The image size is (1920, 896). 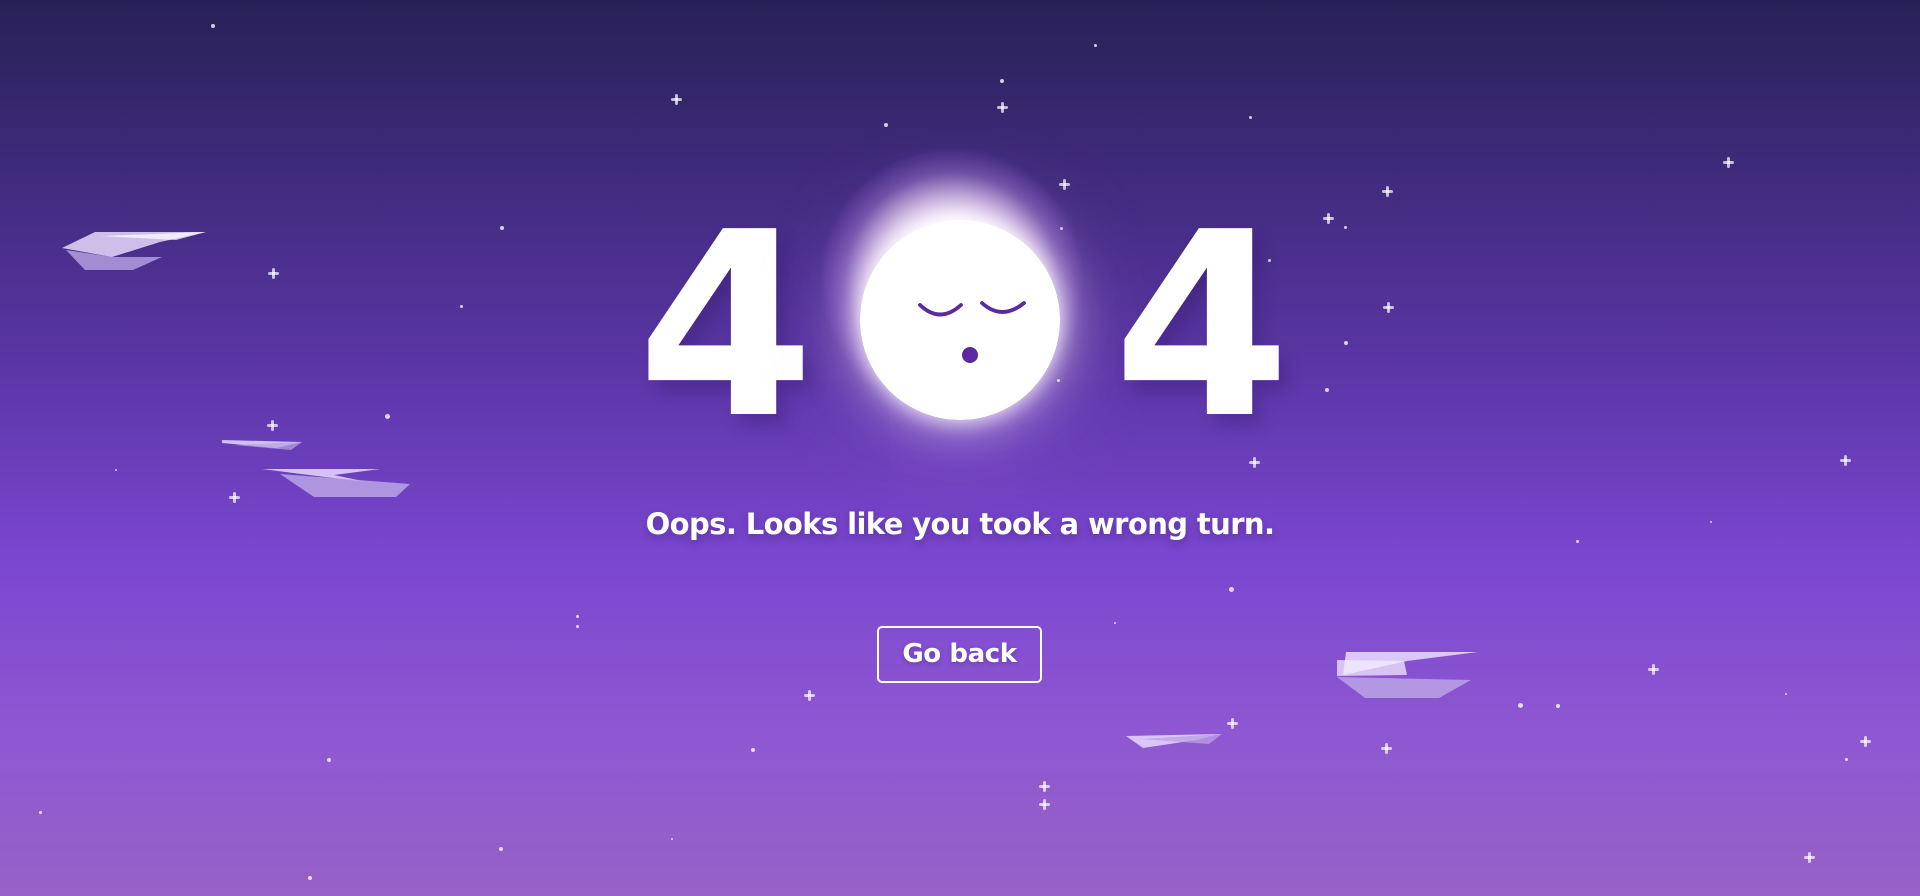 What do you see at coordinates (959, 654) in the screenshot?
I see `go-back-button: Go back` at bounding box center [959, 654].